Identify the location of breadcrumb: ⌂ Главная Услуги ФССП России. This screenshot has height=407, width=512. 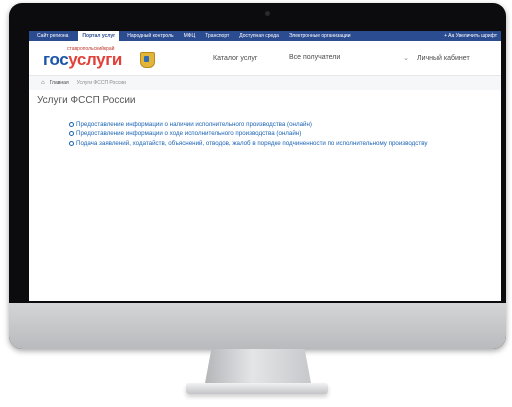
(265, 83).